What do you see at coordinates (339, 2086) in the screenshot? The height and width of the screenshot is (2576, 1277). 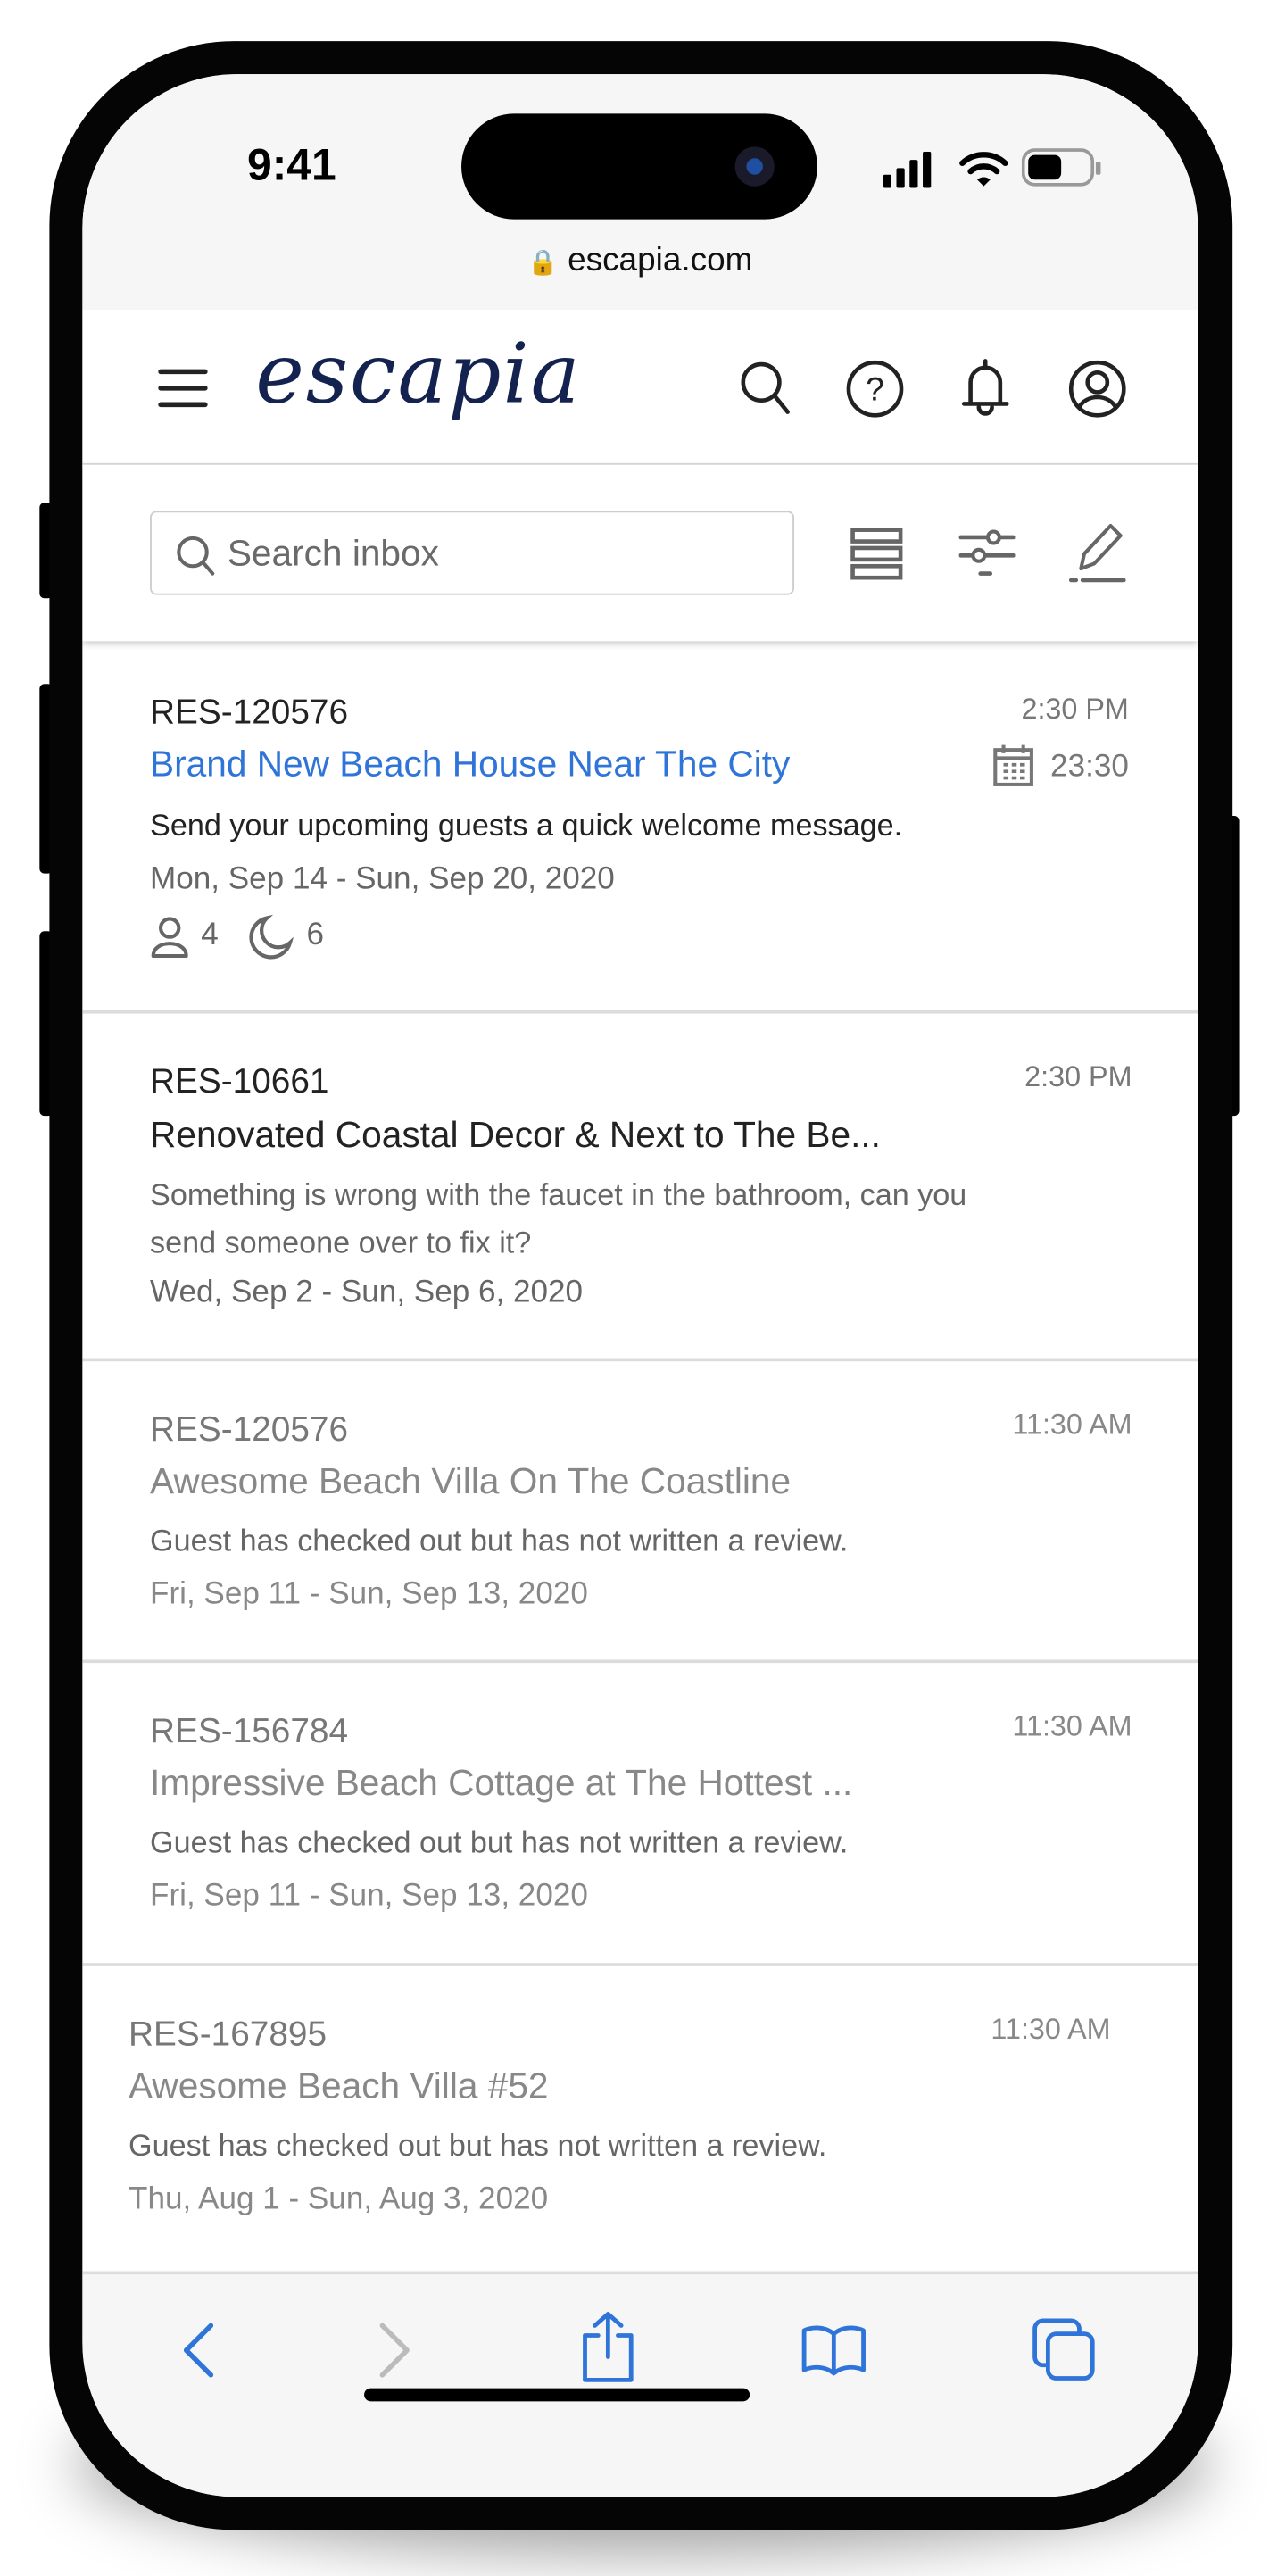 I see `property-title: Awesome Beach Villa #52` at bounding box center [339, 2086].